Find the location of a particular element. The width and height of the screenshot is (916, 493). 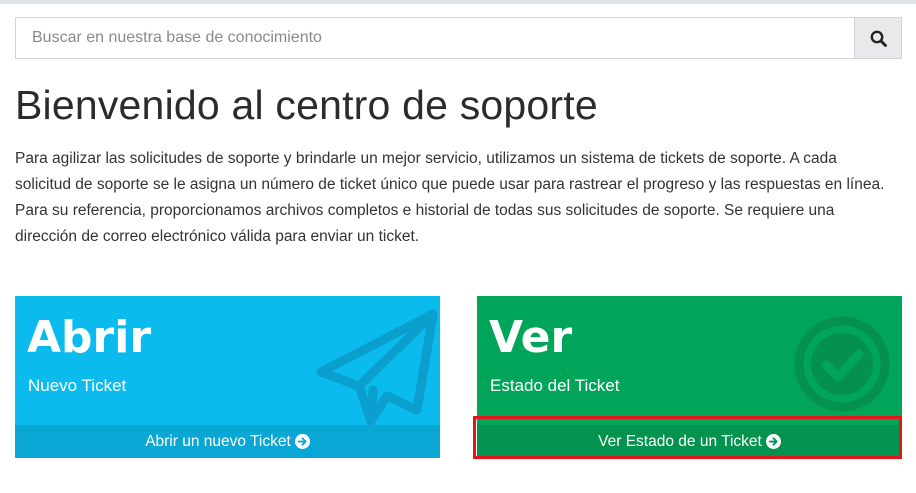

open-card-title: Abrir is located at coordinates (89, 337).